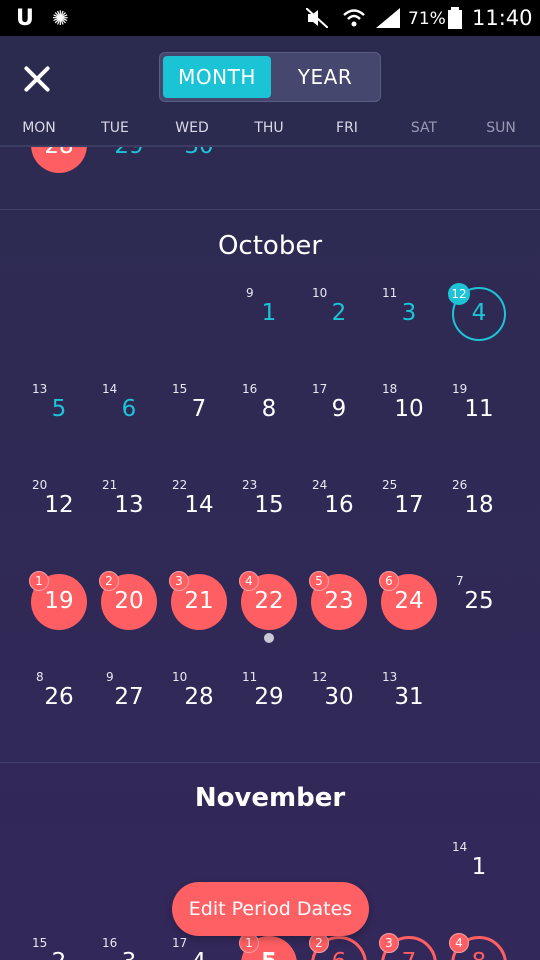  Describe the element at coordinates (339, 409) in the screenshot. I see `day-number: 9` at that location.